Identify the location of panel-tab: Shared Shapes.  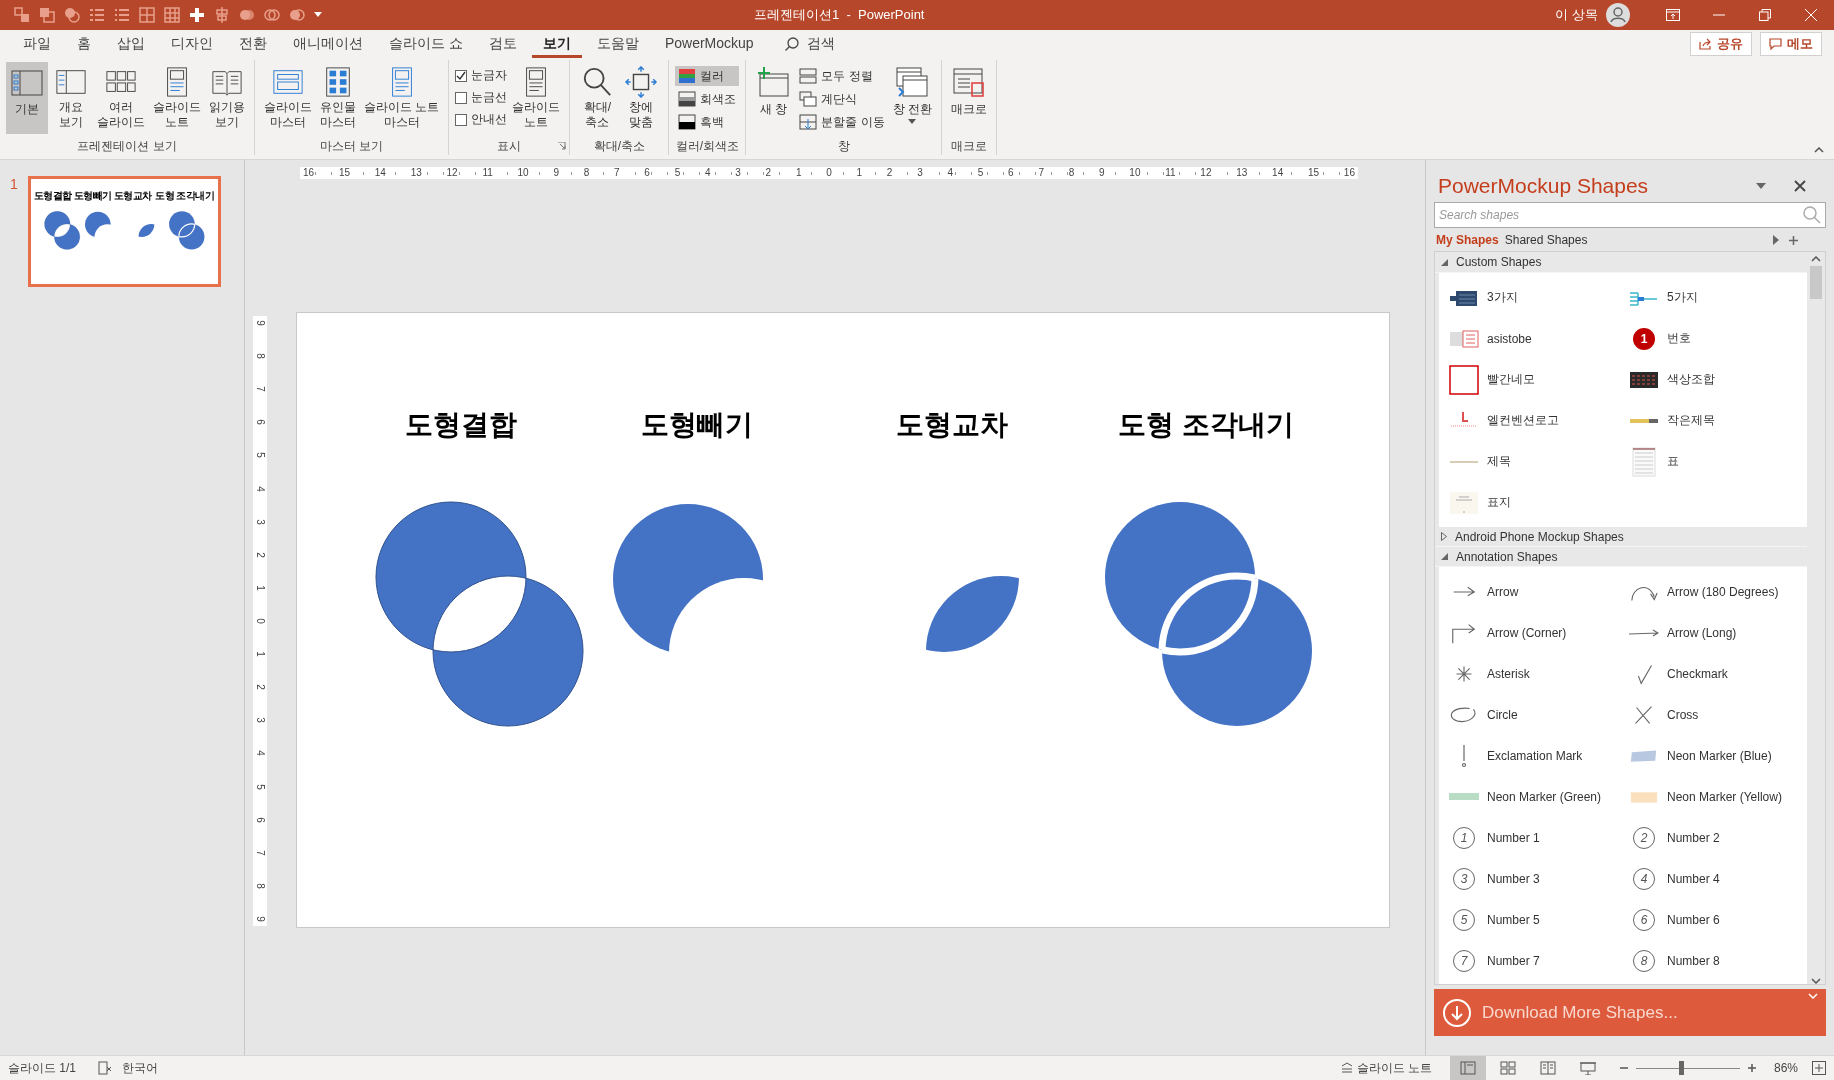
(1546, 240).